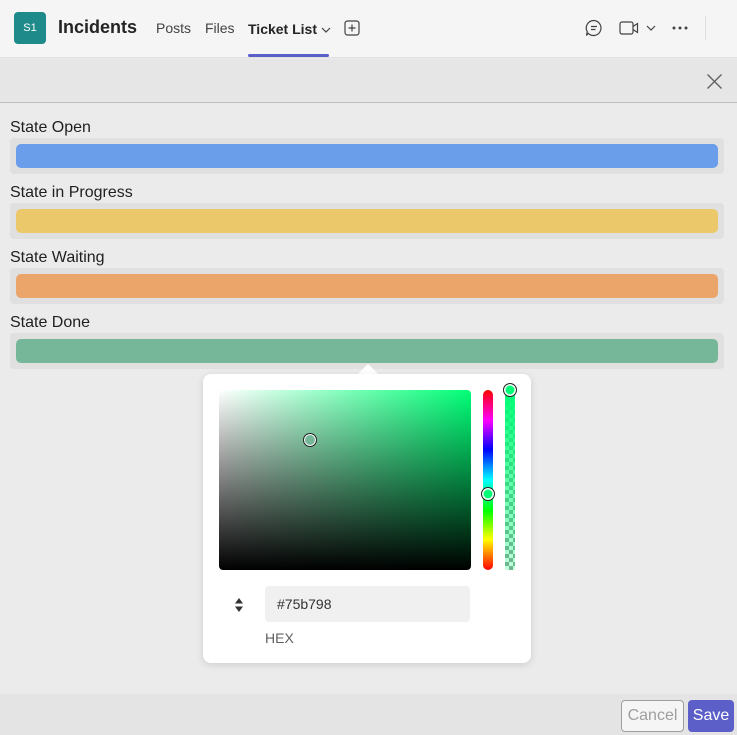  What do you see at coordinates (288, 55) in the screenshot?
I see `active-tab-indicator` at bounding box center [288, 55].